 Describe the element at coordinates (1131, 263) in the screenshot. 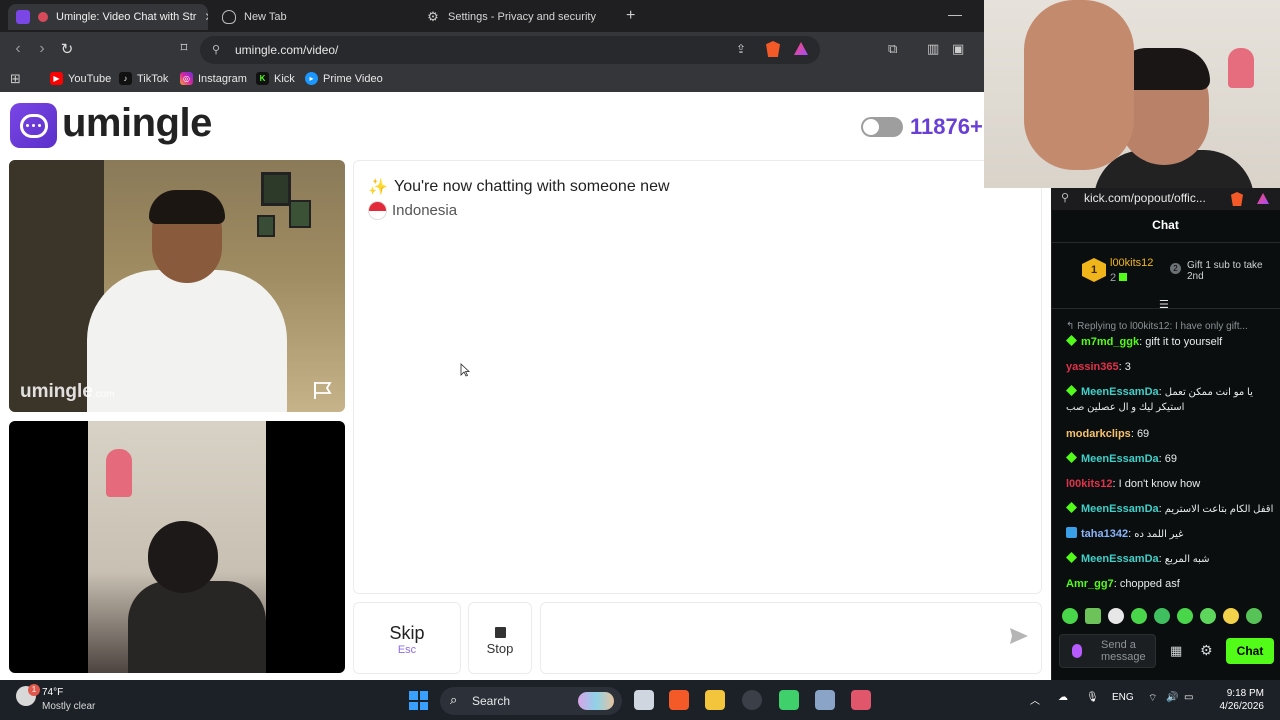

I see `top-gifter-name: l00kits12` at that location.